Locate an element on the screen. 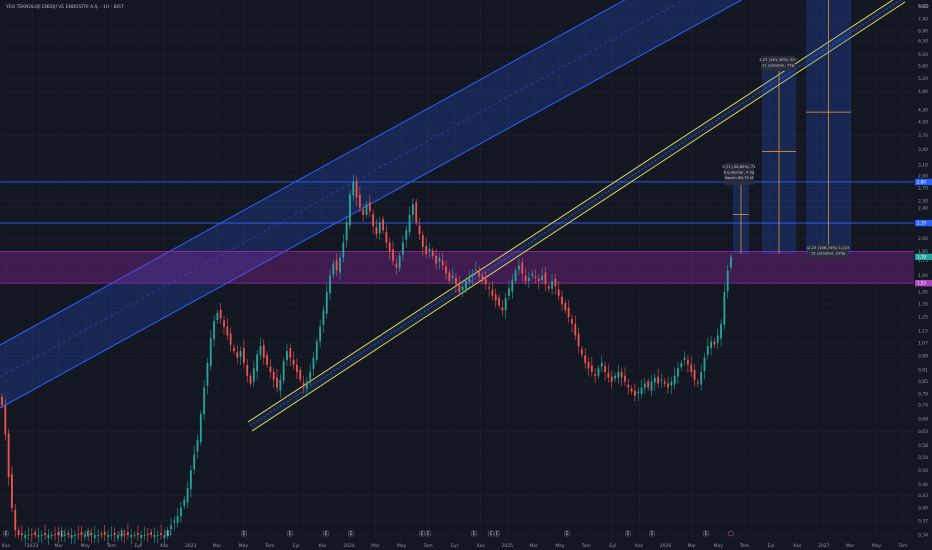  projection-boxes is located at coordinates (792, 127).